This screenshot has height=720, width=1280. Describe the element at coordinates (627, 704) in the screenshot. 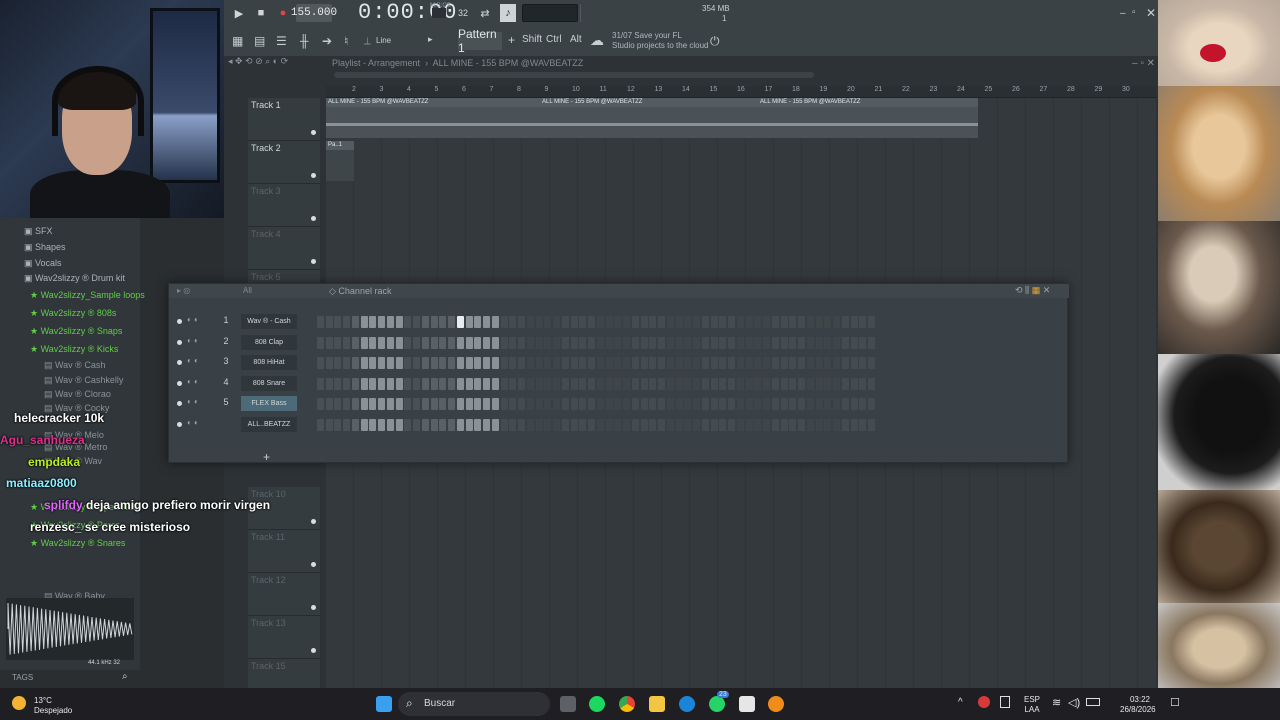

I see `chrome-icon` at that location.